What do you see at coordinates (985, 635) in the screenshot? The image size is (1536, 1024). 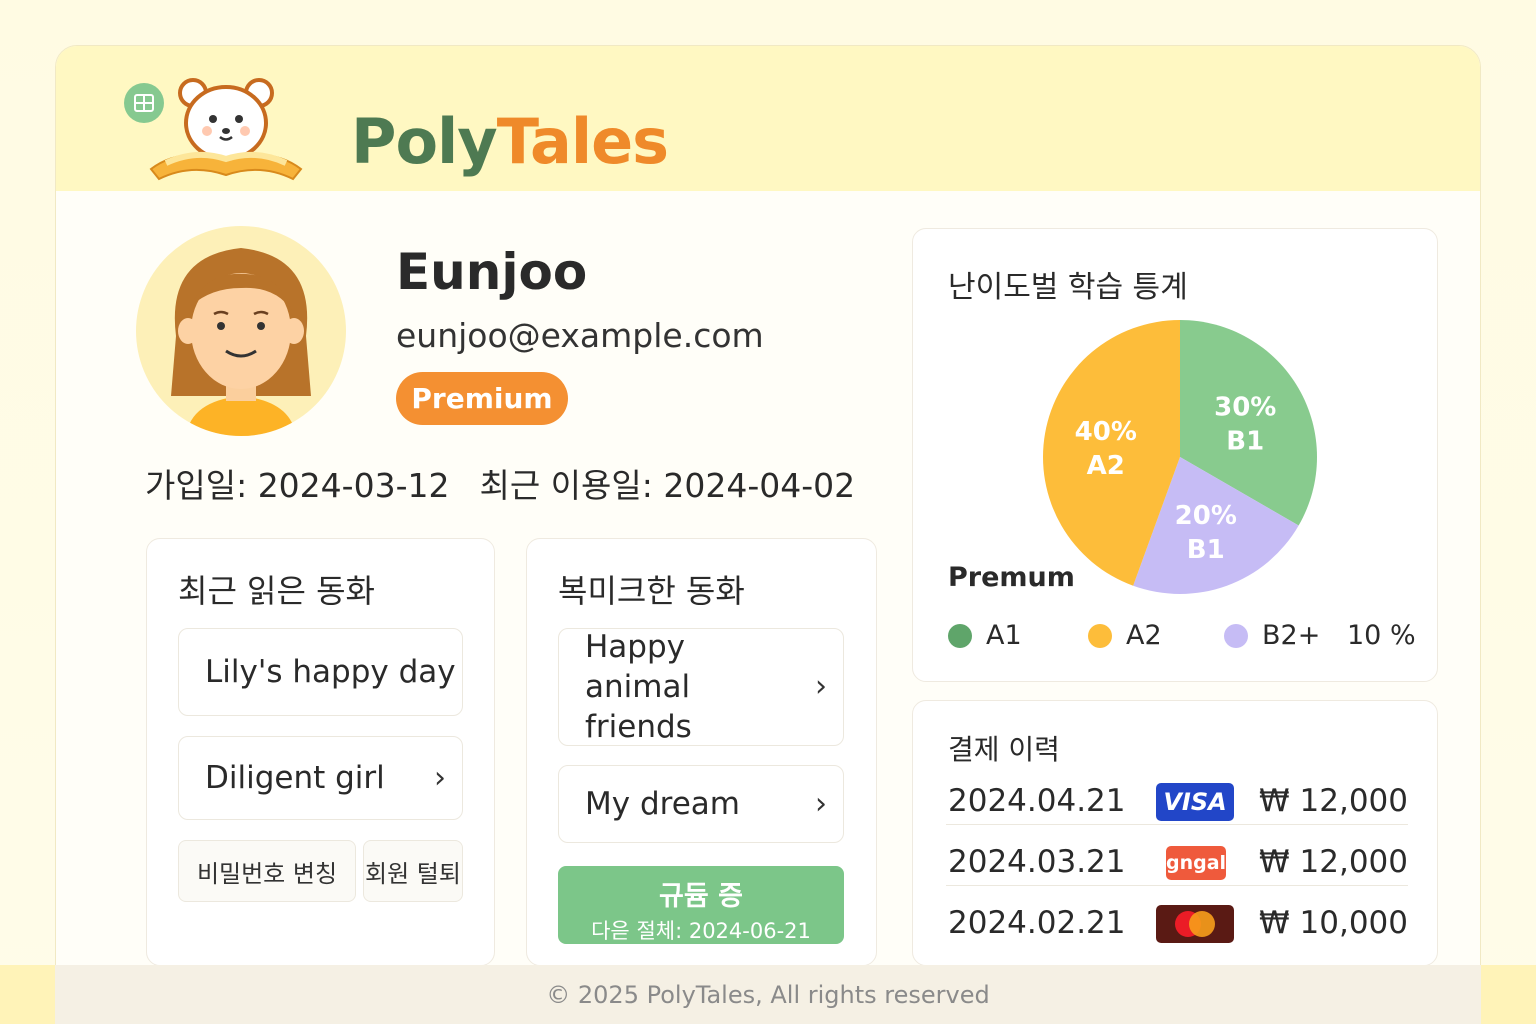 I see `legend-item: A1` at bounding box center [985, 635].